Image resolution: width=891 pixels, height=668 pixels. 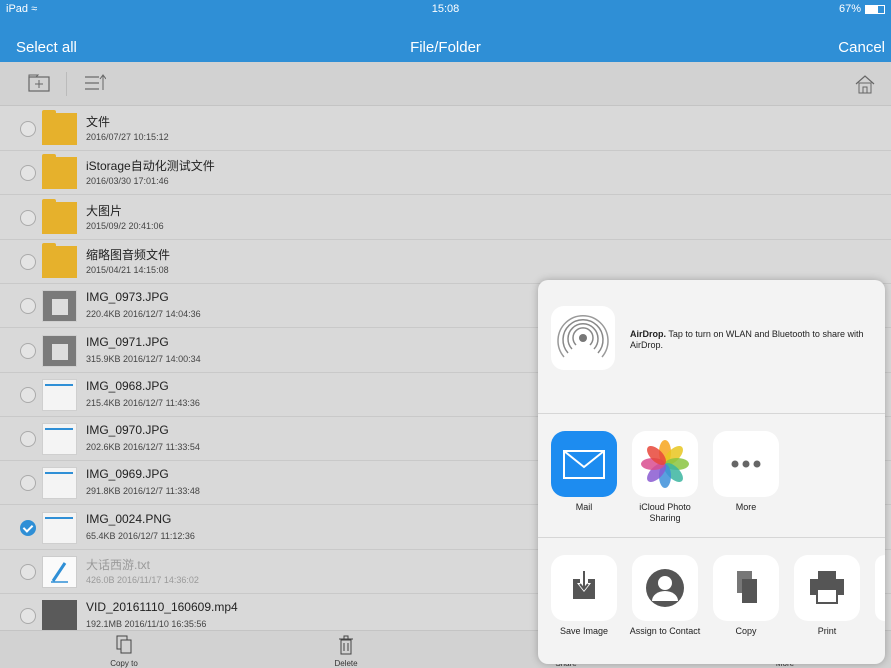 I want to click on file-meta: 426.0B 2016/11/17 14:36:02, so click(x=142, y=580).